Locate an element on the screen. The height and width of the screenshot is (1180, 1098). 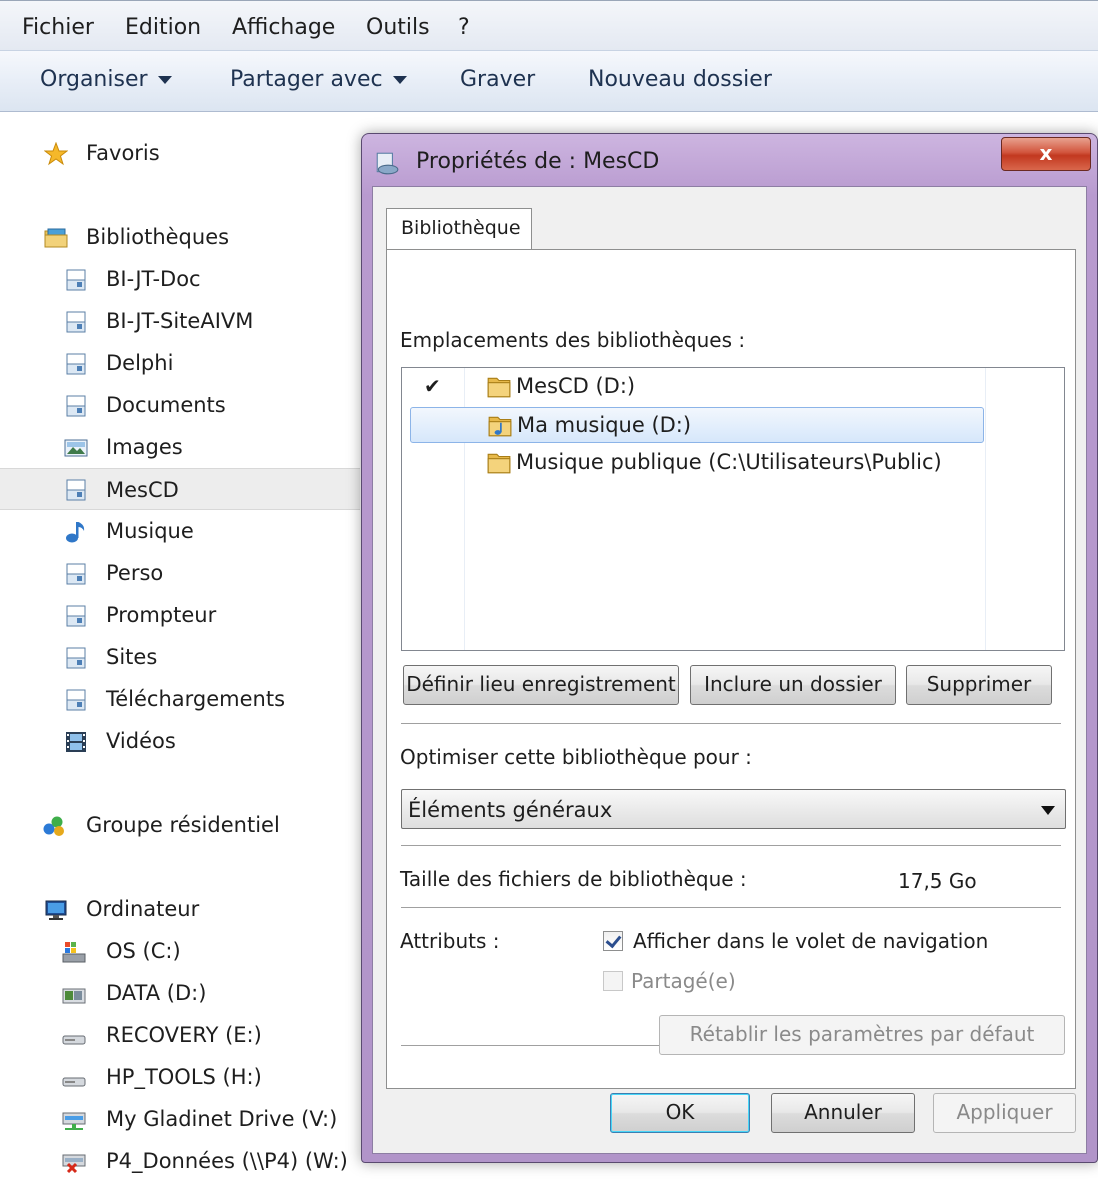
optimize-value: Éléments généraux is located at coordinates (510, 810).